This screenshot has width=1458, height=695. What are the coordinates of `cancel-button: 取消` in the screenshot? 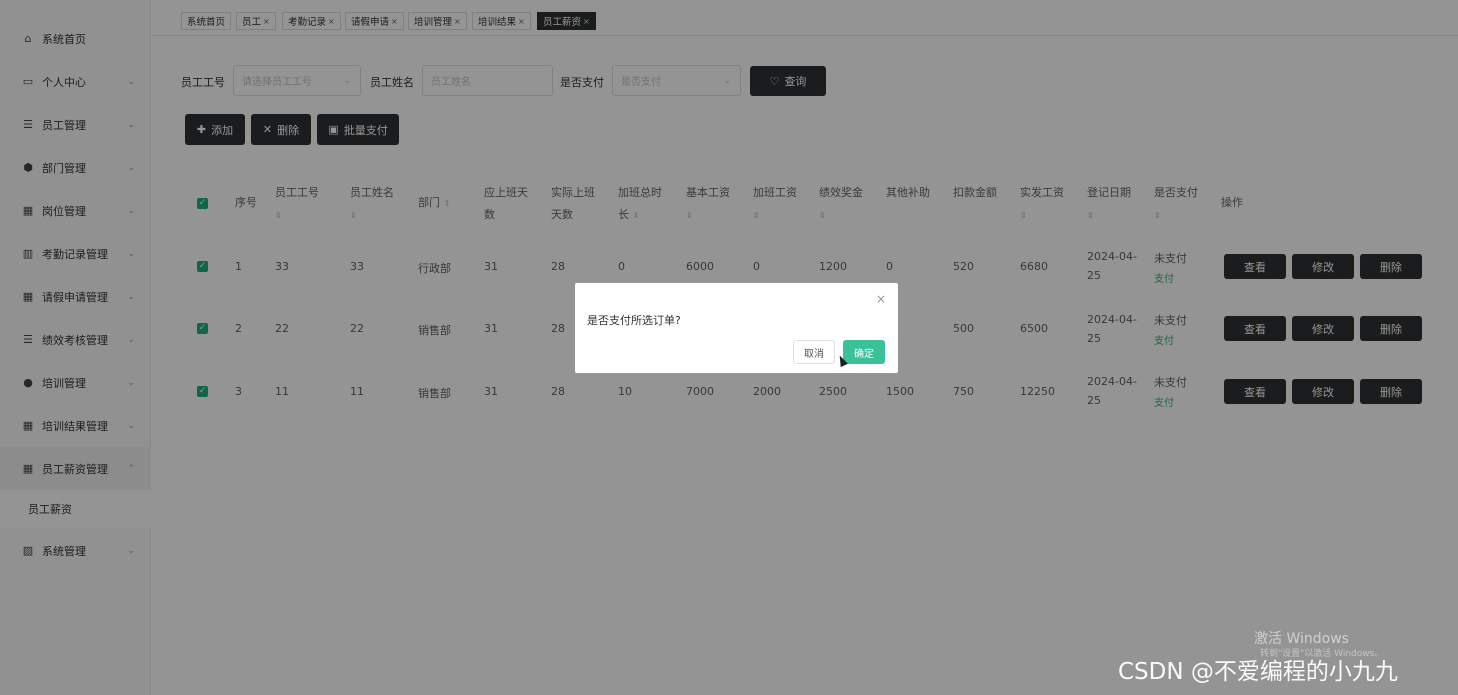 It's located at (814, 352).